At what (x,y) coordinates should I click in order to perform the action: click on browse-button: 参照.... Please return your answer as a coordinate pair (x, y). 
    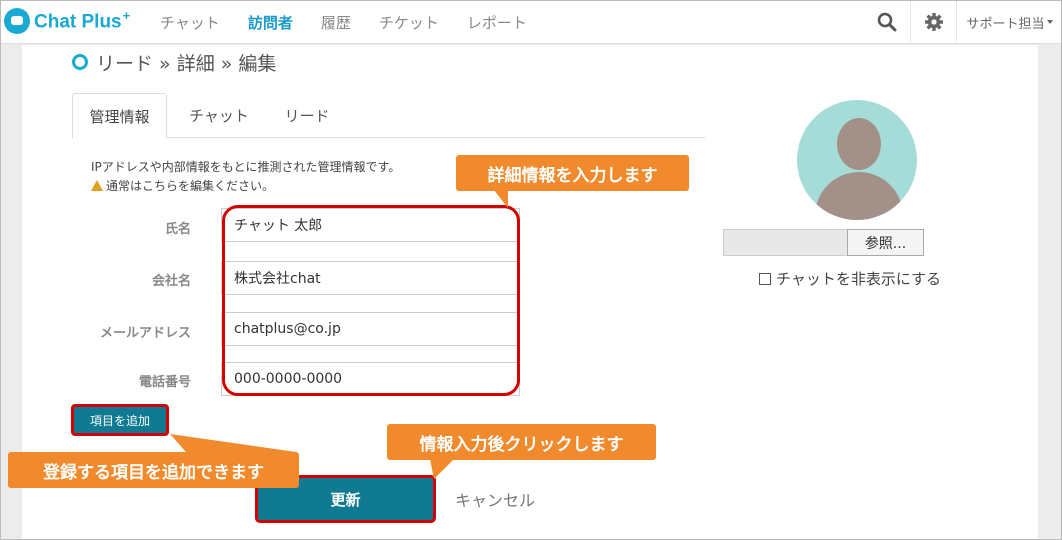
    Looking at the image, I should click on (885, 242).